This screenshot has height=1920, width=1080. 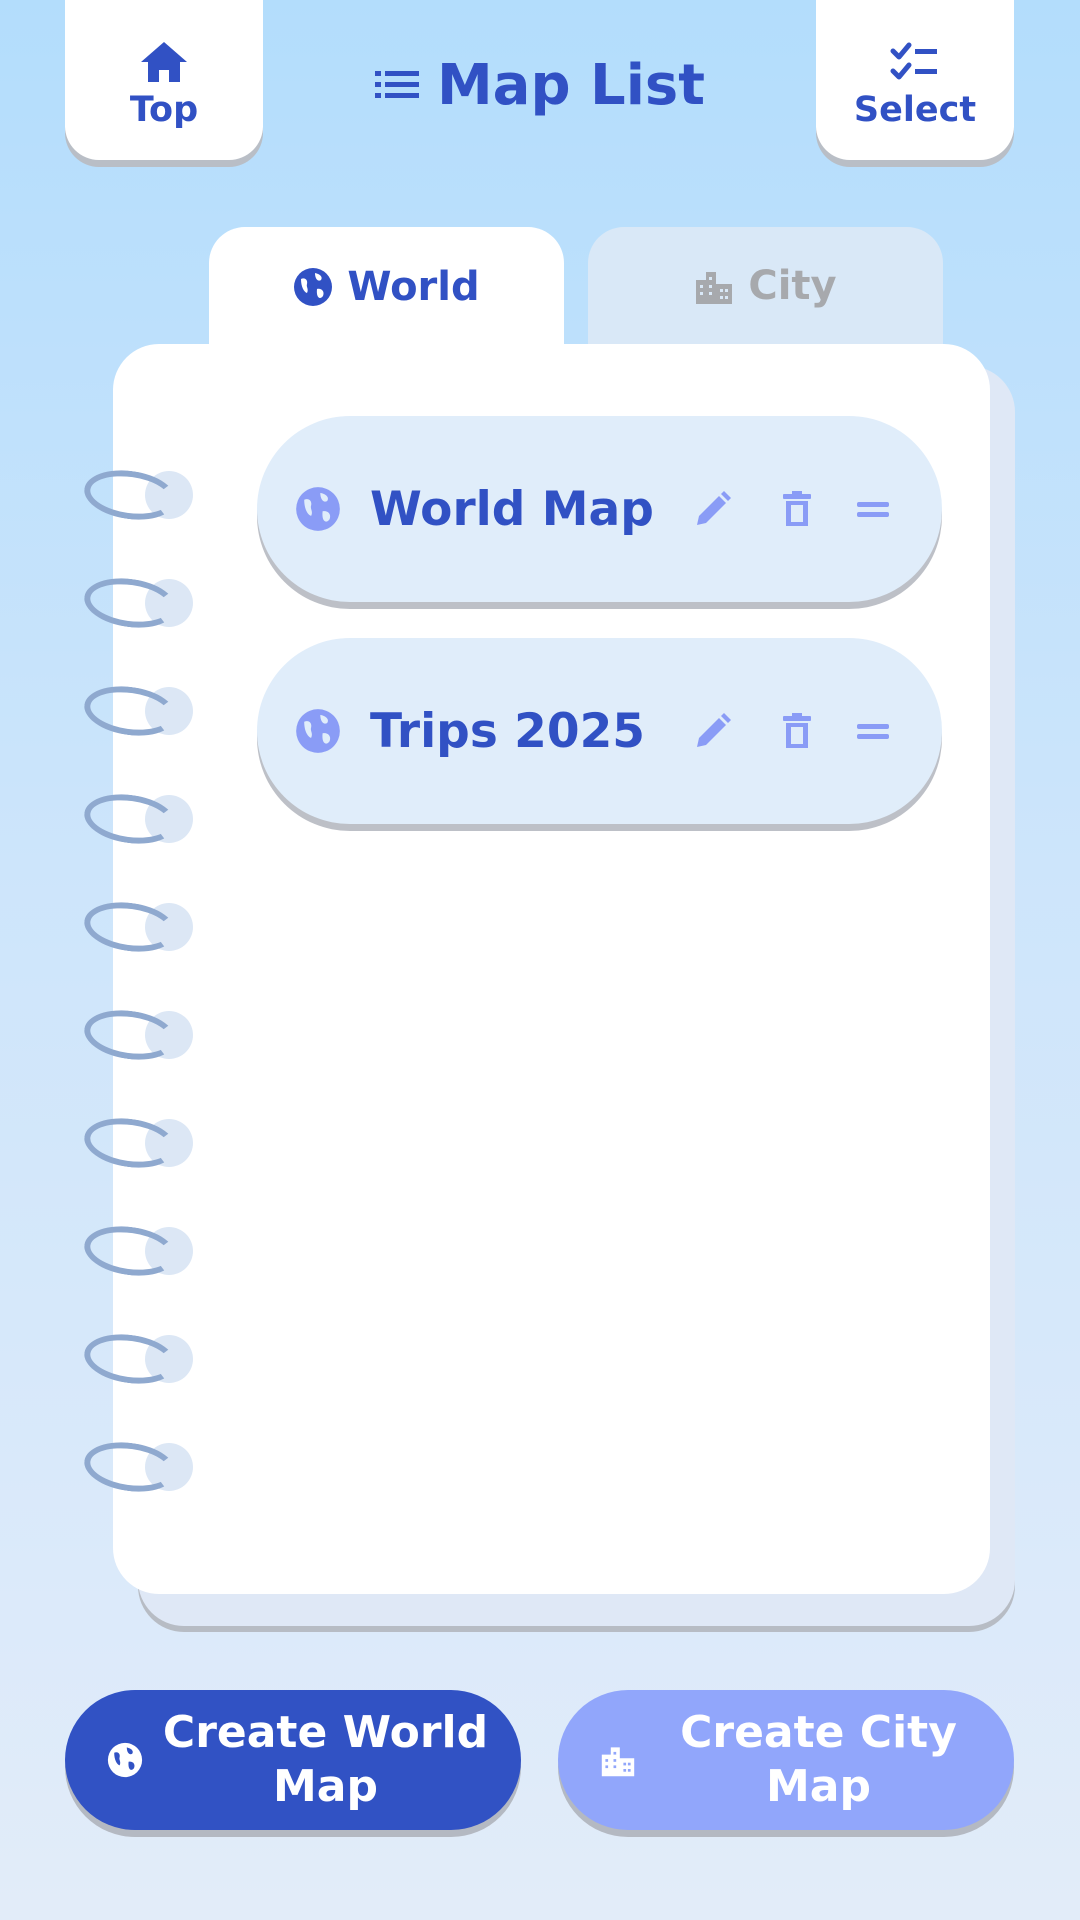 I want to click on create-city-map-label: Create City Map, so click(x=818, y=1759).